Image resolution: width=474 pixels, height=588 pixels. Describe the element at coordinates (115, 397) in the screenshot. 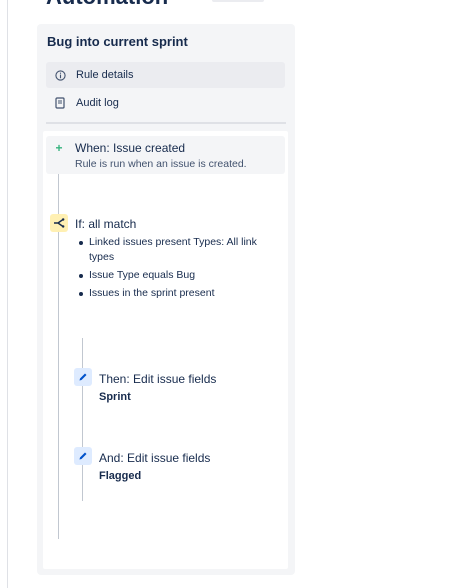

I see `action-field: Sprint` at that location.